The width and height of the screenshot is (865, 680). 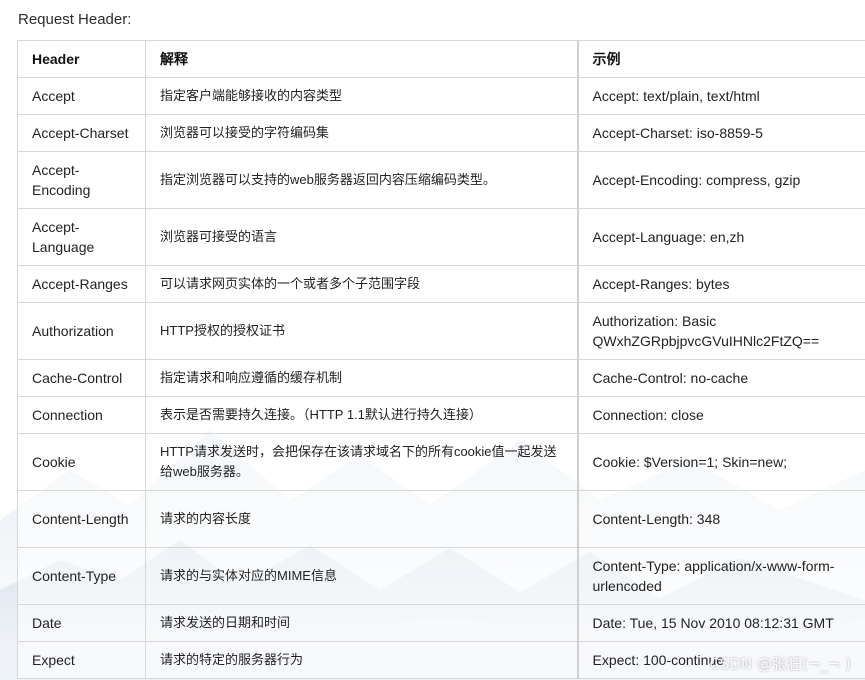 I want to click on header-name-cell: Accept-Charset, so click(x=81, y=133).